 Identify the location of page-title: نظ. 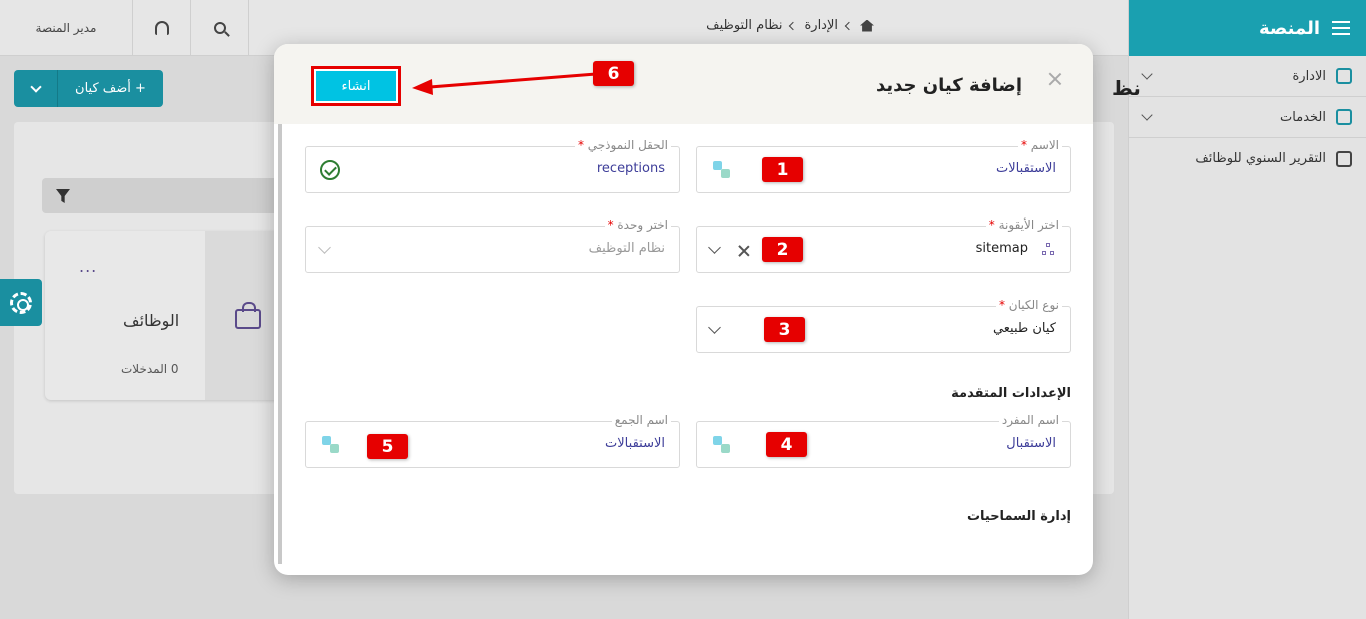
(1126, 88).